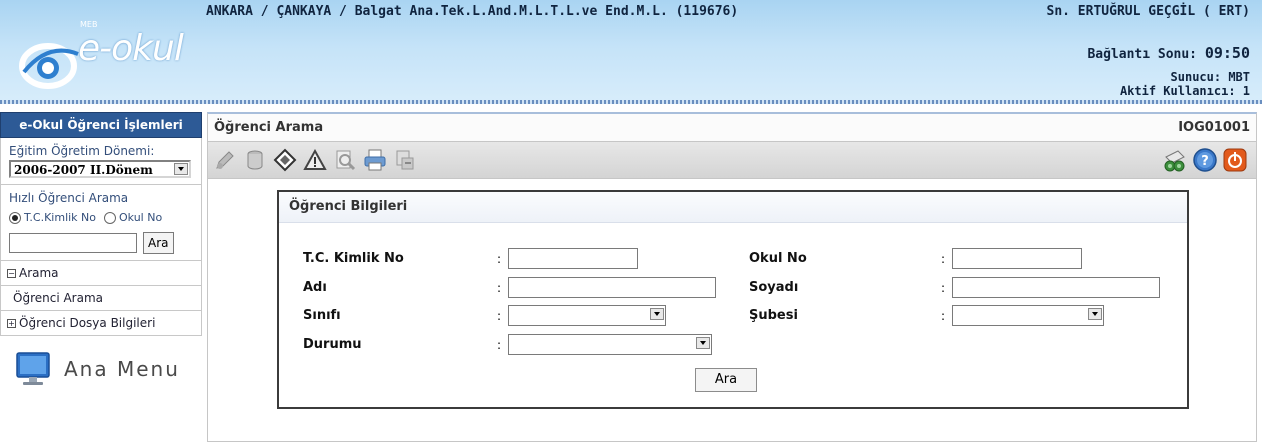 The width and height of the screenshot is (1262, 442). I want to click on page-title: Öğrenci Arama, so click(269, 127).